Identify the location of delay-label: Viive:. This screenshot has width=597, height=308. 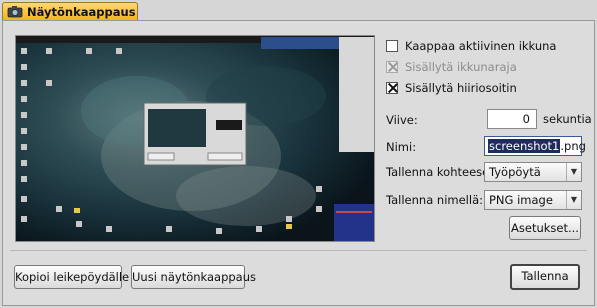
(402, 120).